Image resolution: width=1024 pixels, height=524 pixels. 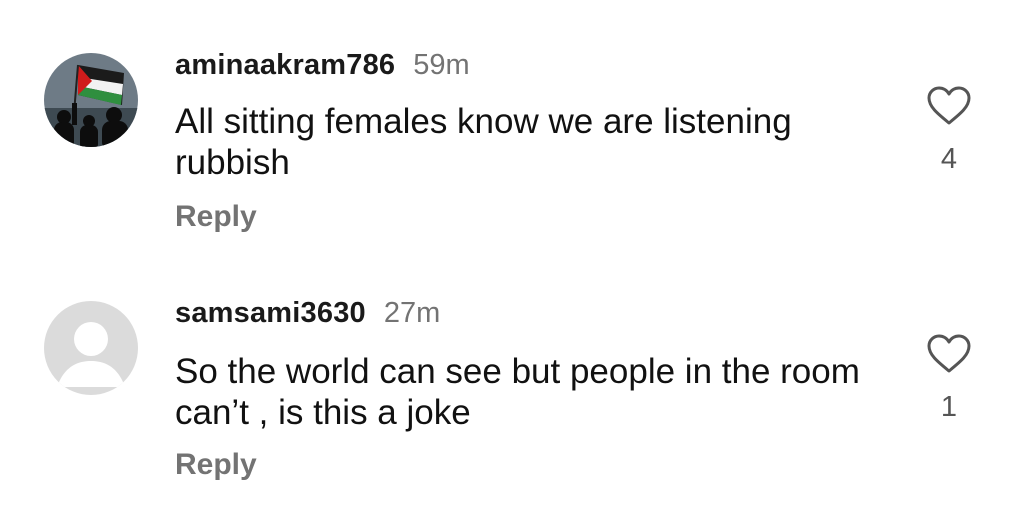 I want to click on timestamp: 59m, so click(x=441, y=65).